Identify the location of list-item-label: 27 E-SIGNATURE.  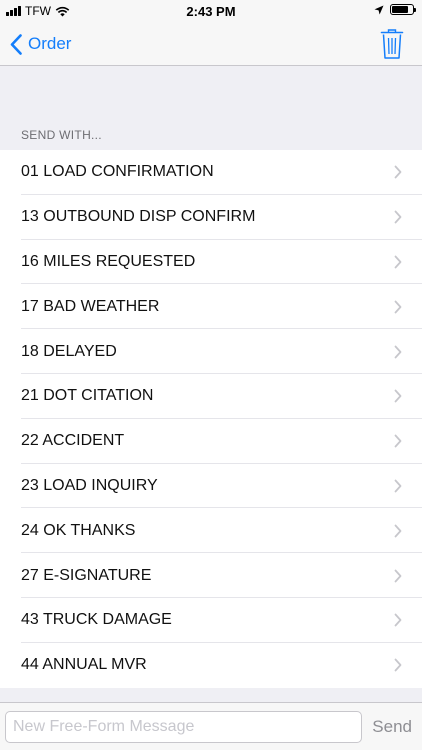
(86, 575).